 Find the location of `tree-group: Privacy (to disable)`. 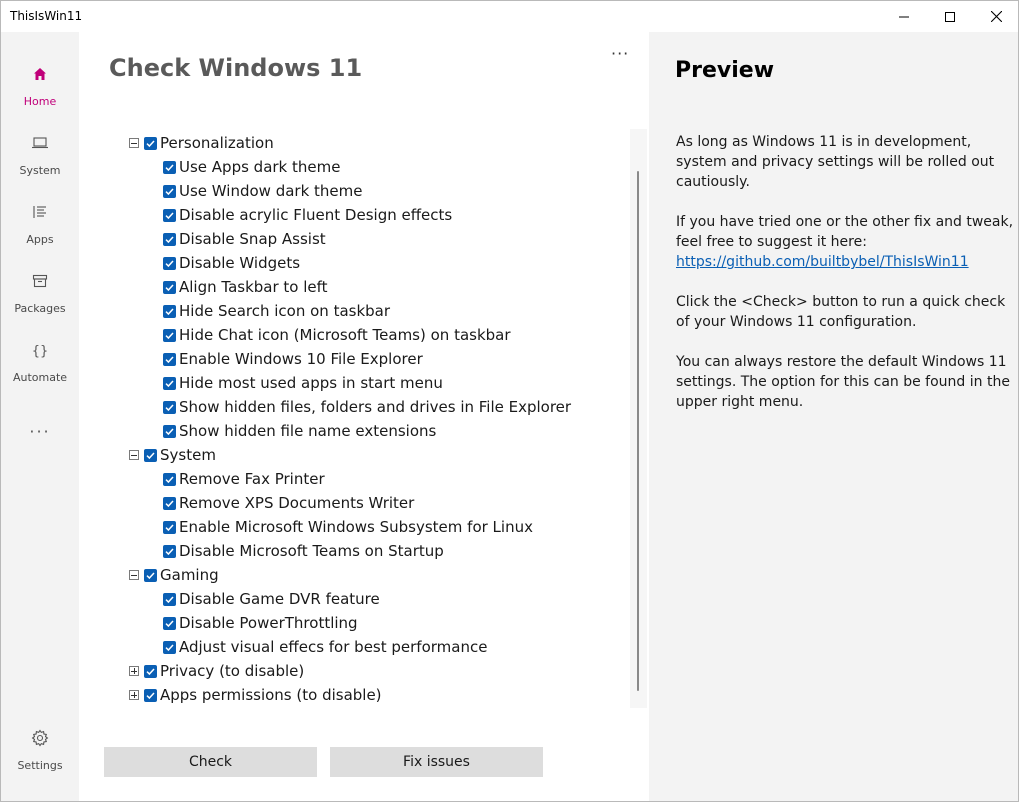

tree-group: Privacy (to disable) is located at coordinates (379, 671).